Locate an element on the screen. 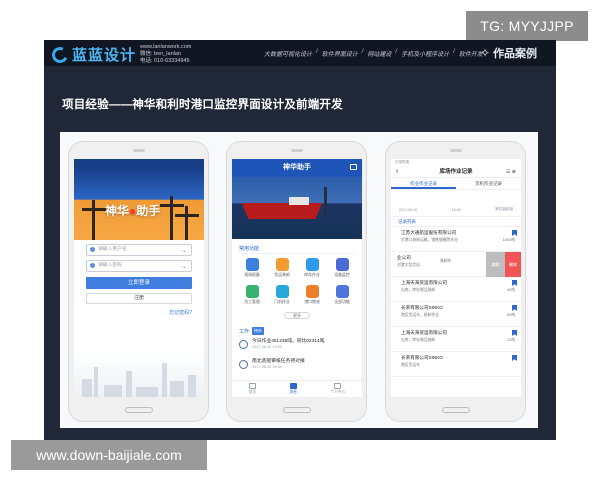  site-url: www.lanlanwork.com is located at coordinates (166, 47).